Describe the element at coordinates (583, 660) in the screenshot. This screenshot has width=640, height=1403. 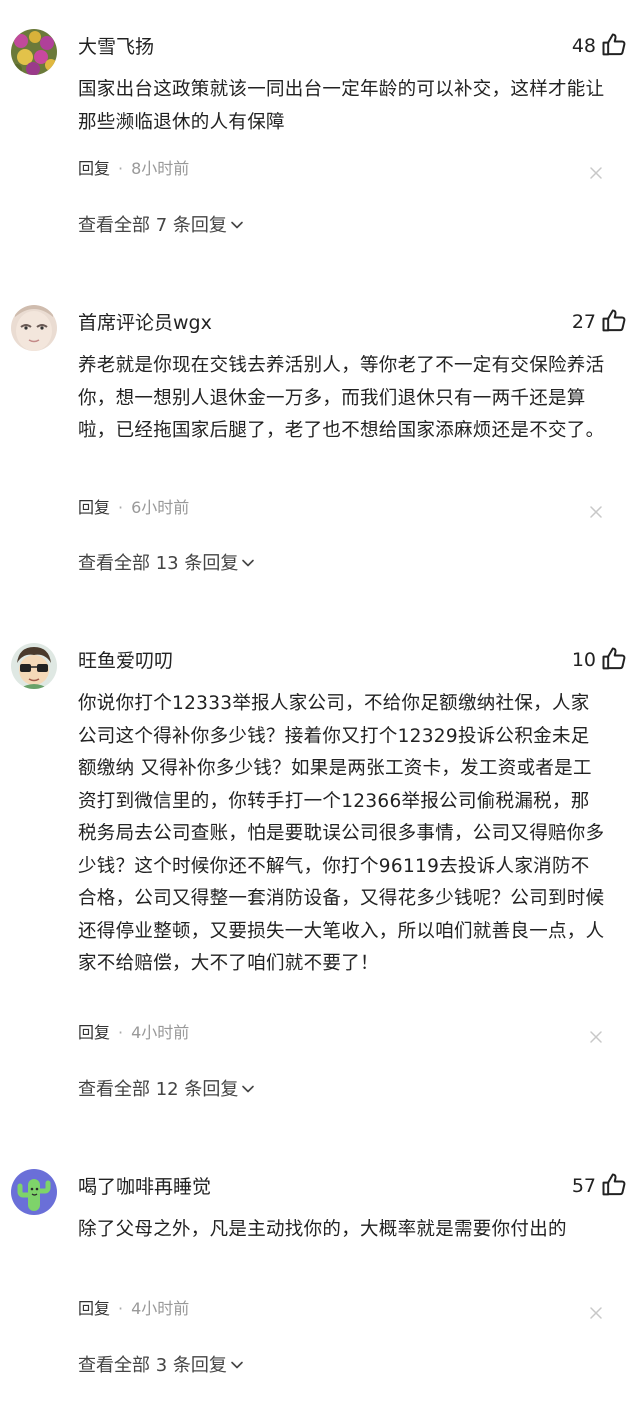
I see `like-count: 10` at that location.